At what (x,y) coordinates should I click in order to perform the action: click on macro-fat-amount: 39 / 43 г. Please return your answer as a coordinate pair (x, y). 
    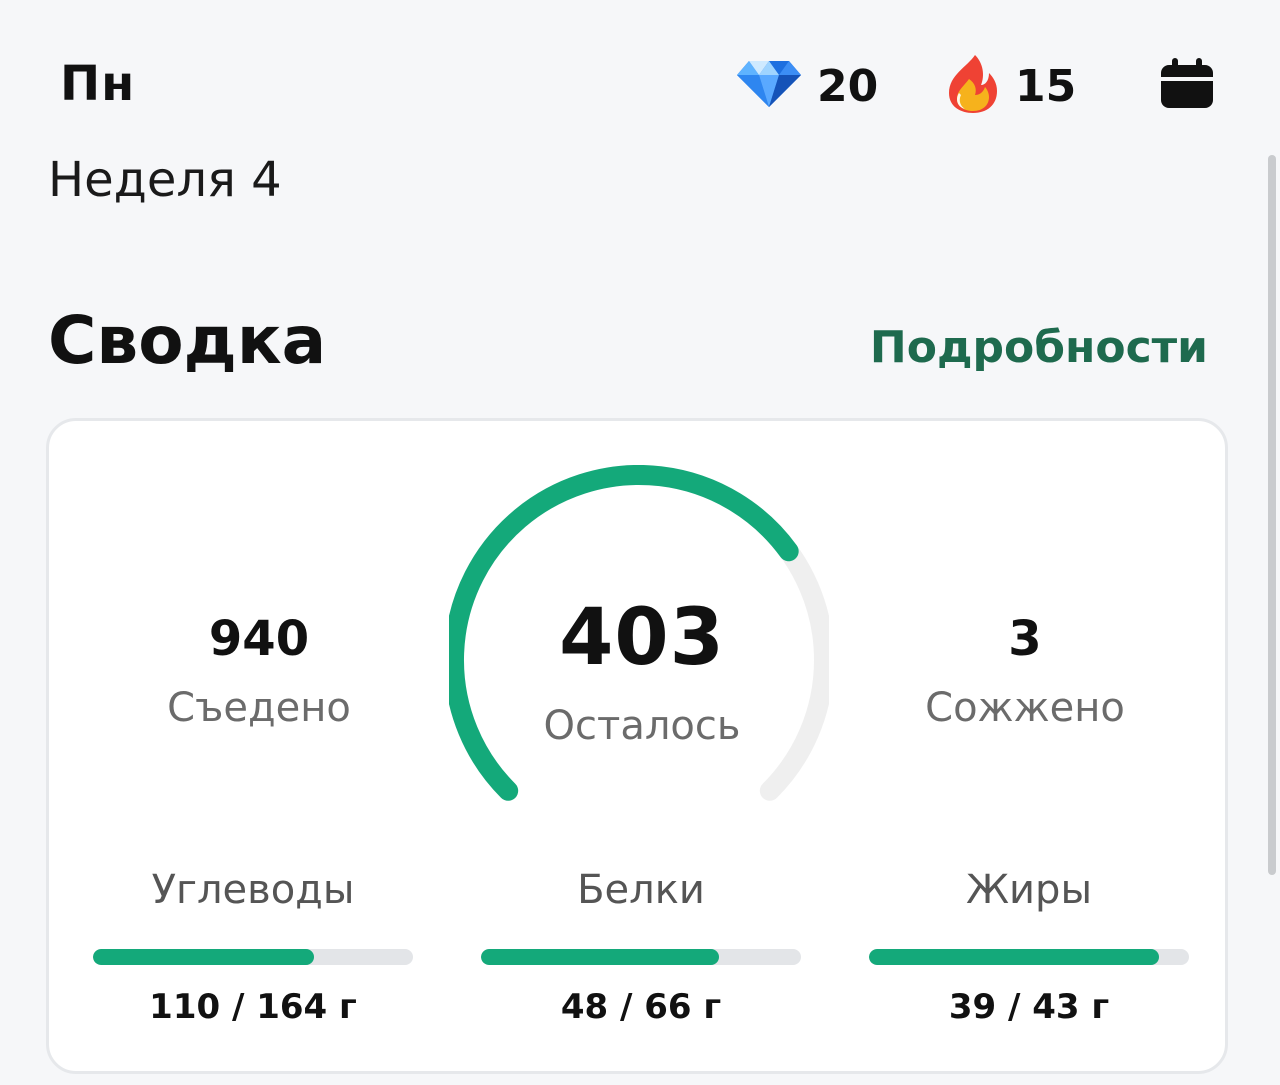
    Looking at the image, I should click on (1029, 1007).